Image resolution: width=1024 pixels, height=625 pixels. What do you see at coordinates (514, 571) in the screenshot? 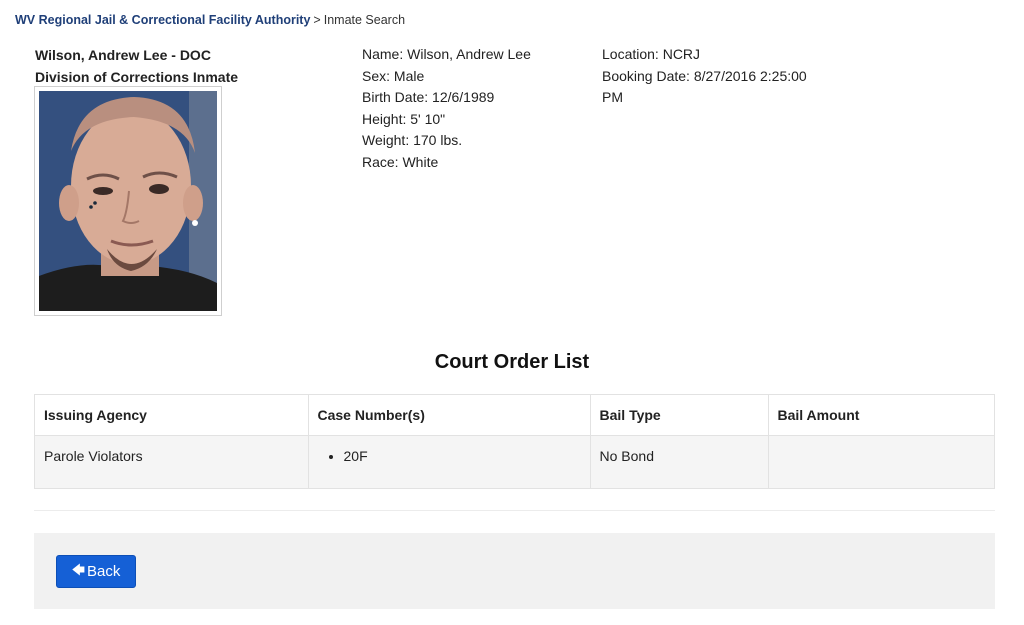
I see `footer-bar: 🡄 Back` at bounding box center [514, 571].